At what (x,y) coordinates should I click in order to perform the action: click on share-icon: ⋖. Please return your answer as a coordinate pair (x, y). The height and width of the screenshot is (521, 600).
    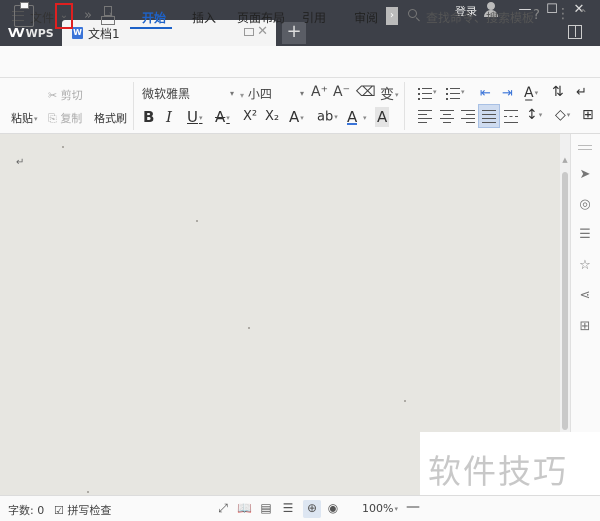
    Looking at the image, I should click on (585, 296).